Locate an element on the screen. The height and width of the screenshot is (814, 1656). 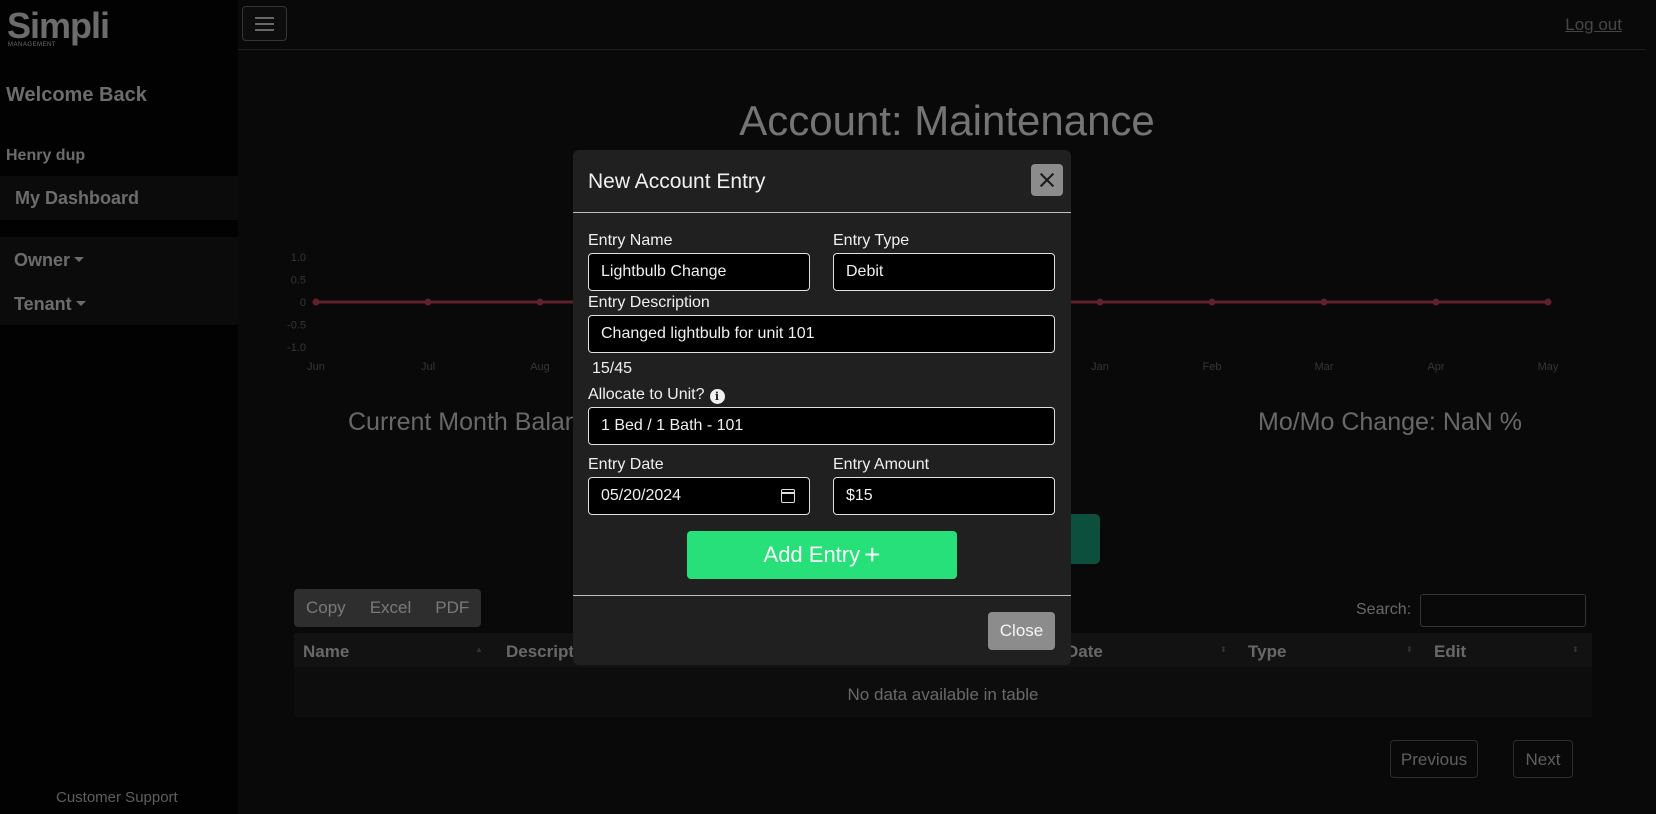
info-icon: i is located at coordinates (717, 396).